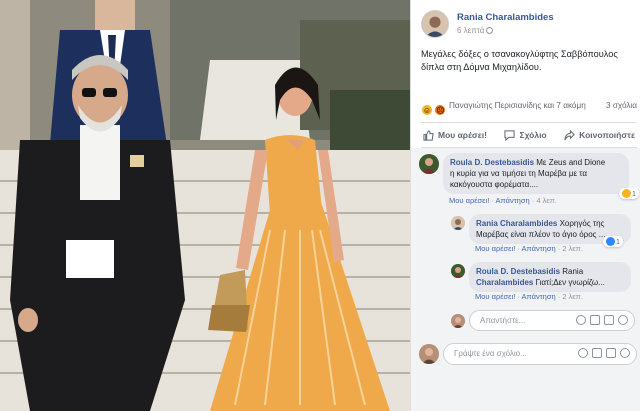 The image size is (640, 411). What do you see at coordinates (621, 105) in the screenshot?
I see `comments-count: 3 σχόλια` at bounding box center [621, 105].